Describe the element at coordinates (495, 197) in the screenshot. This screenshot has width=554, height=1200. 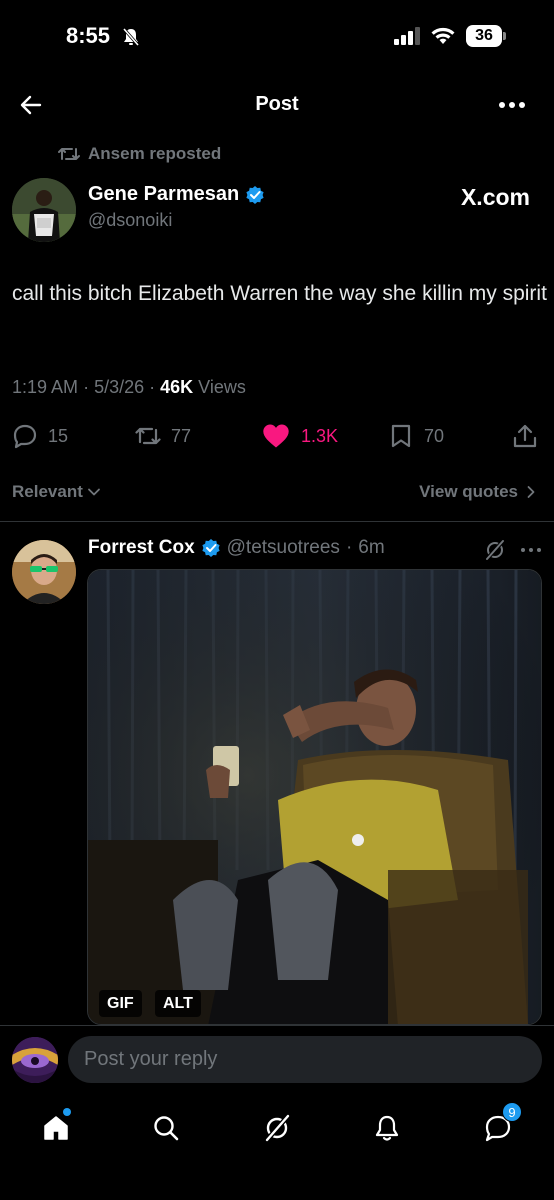
I see `source-label: X.com` at that location.